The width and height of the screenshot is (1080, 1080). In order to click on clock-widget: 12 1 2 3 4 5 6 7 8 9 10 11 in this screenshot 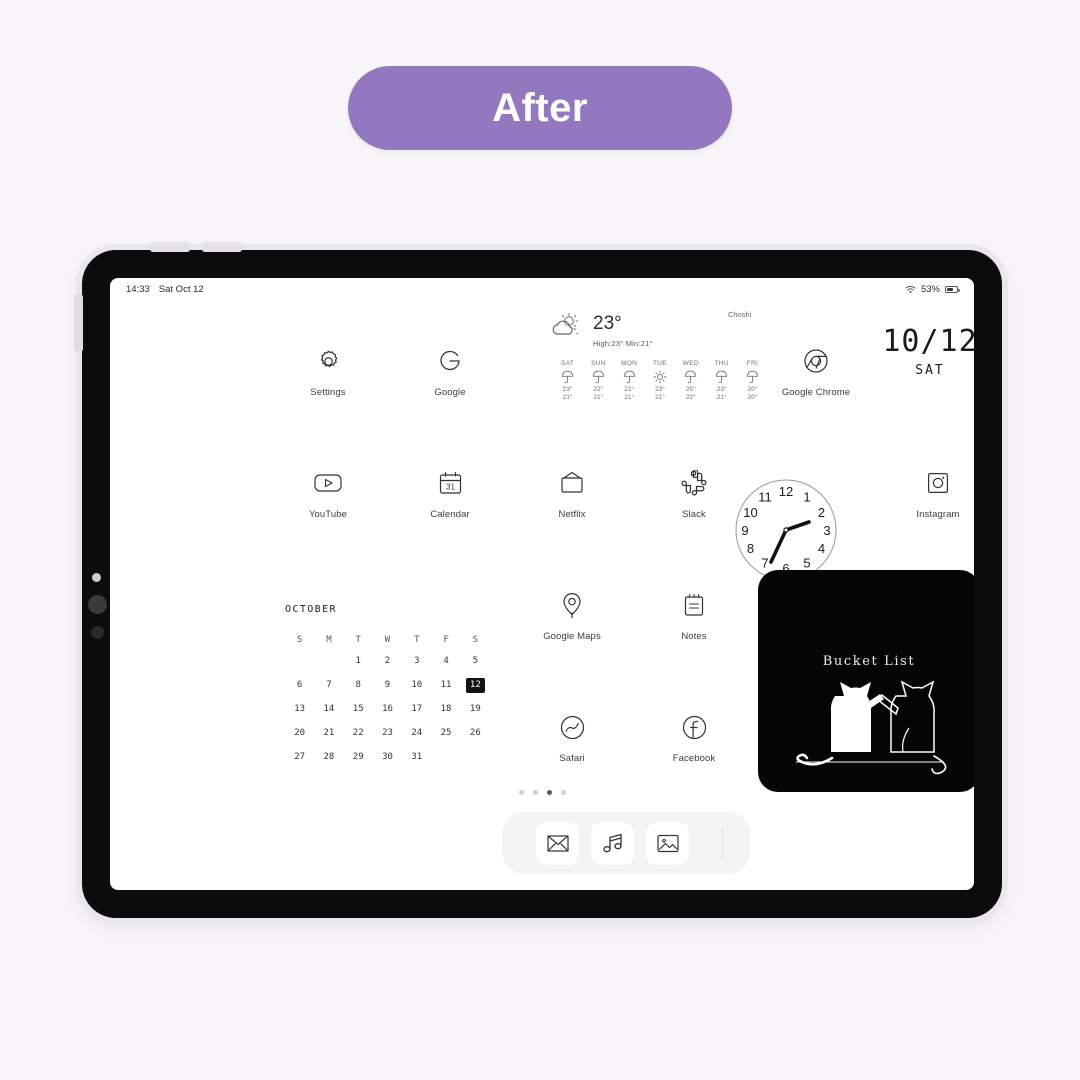, I will do `click(786, 530)`.